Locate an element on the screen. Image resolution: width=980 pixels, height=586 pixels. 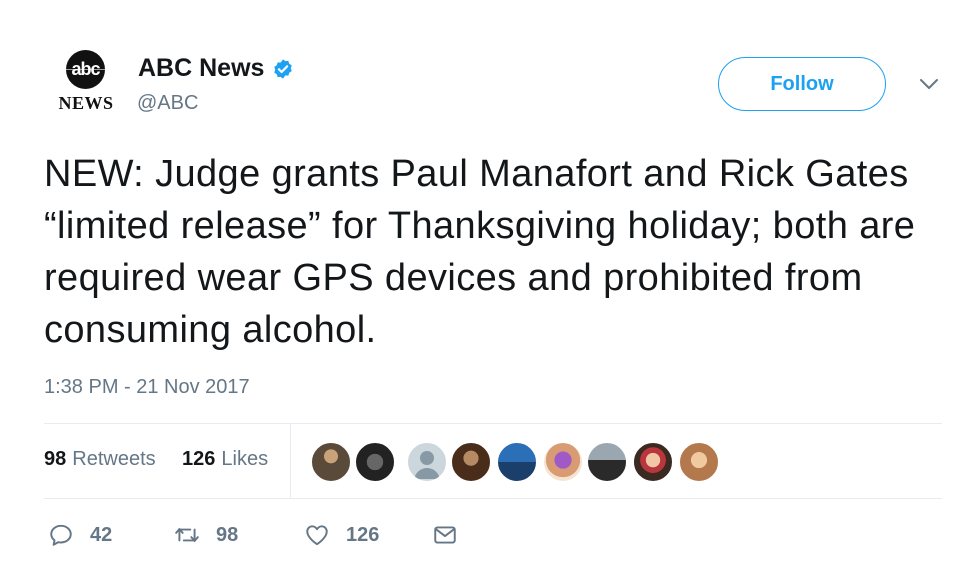
tweet-timestamp: 1:38 PM - 21 Nov 2017 is located at coordinates (147, 387).